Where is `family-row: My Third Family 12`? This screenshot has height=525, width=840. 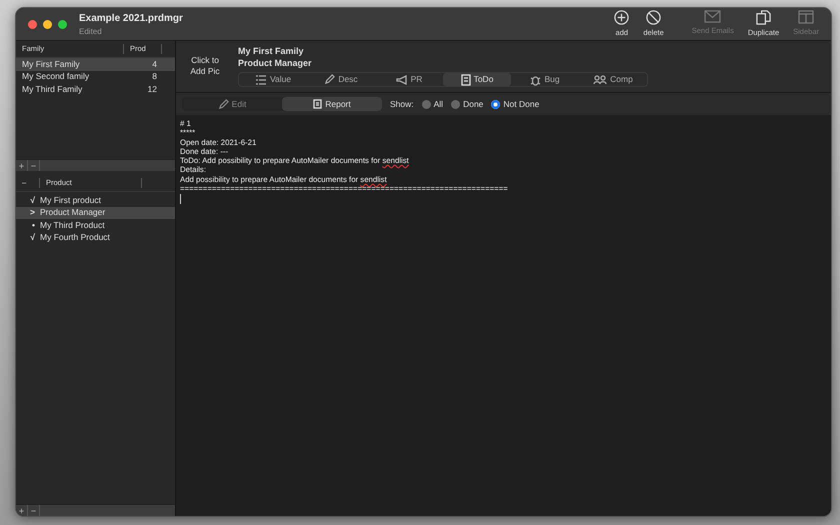 family-row: My Third Family 12 is located at coordinates (95, 89).